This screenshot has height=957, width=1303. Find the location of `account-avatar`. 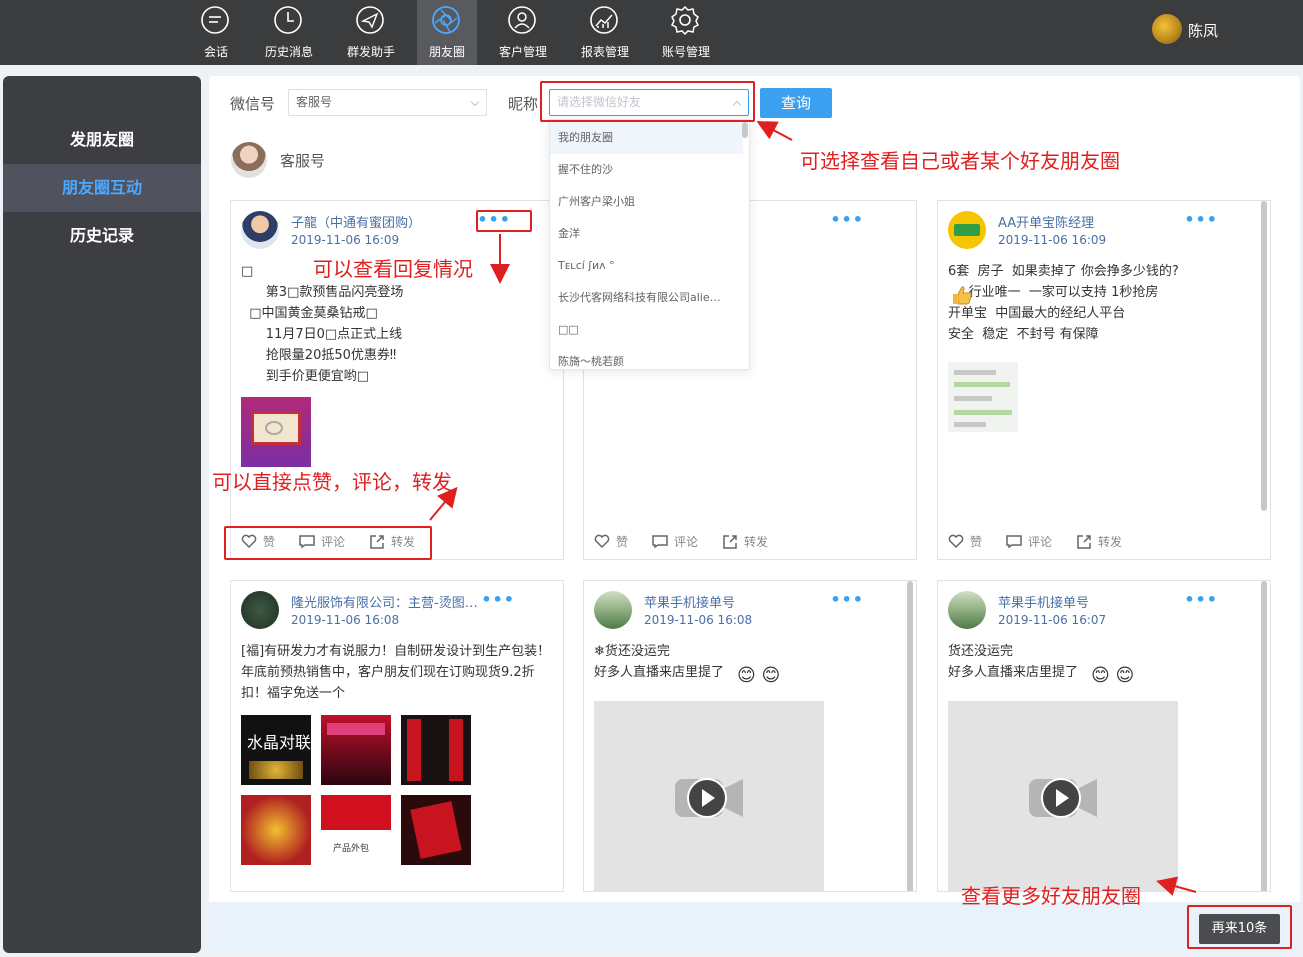

account-avatar is located at coordinates (249, 160).